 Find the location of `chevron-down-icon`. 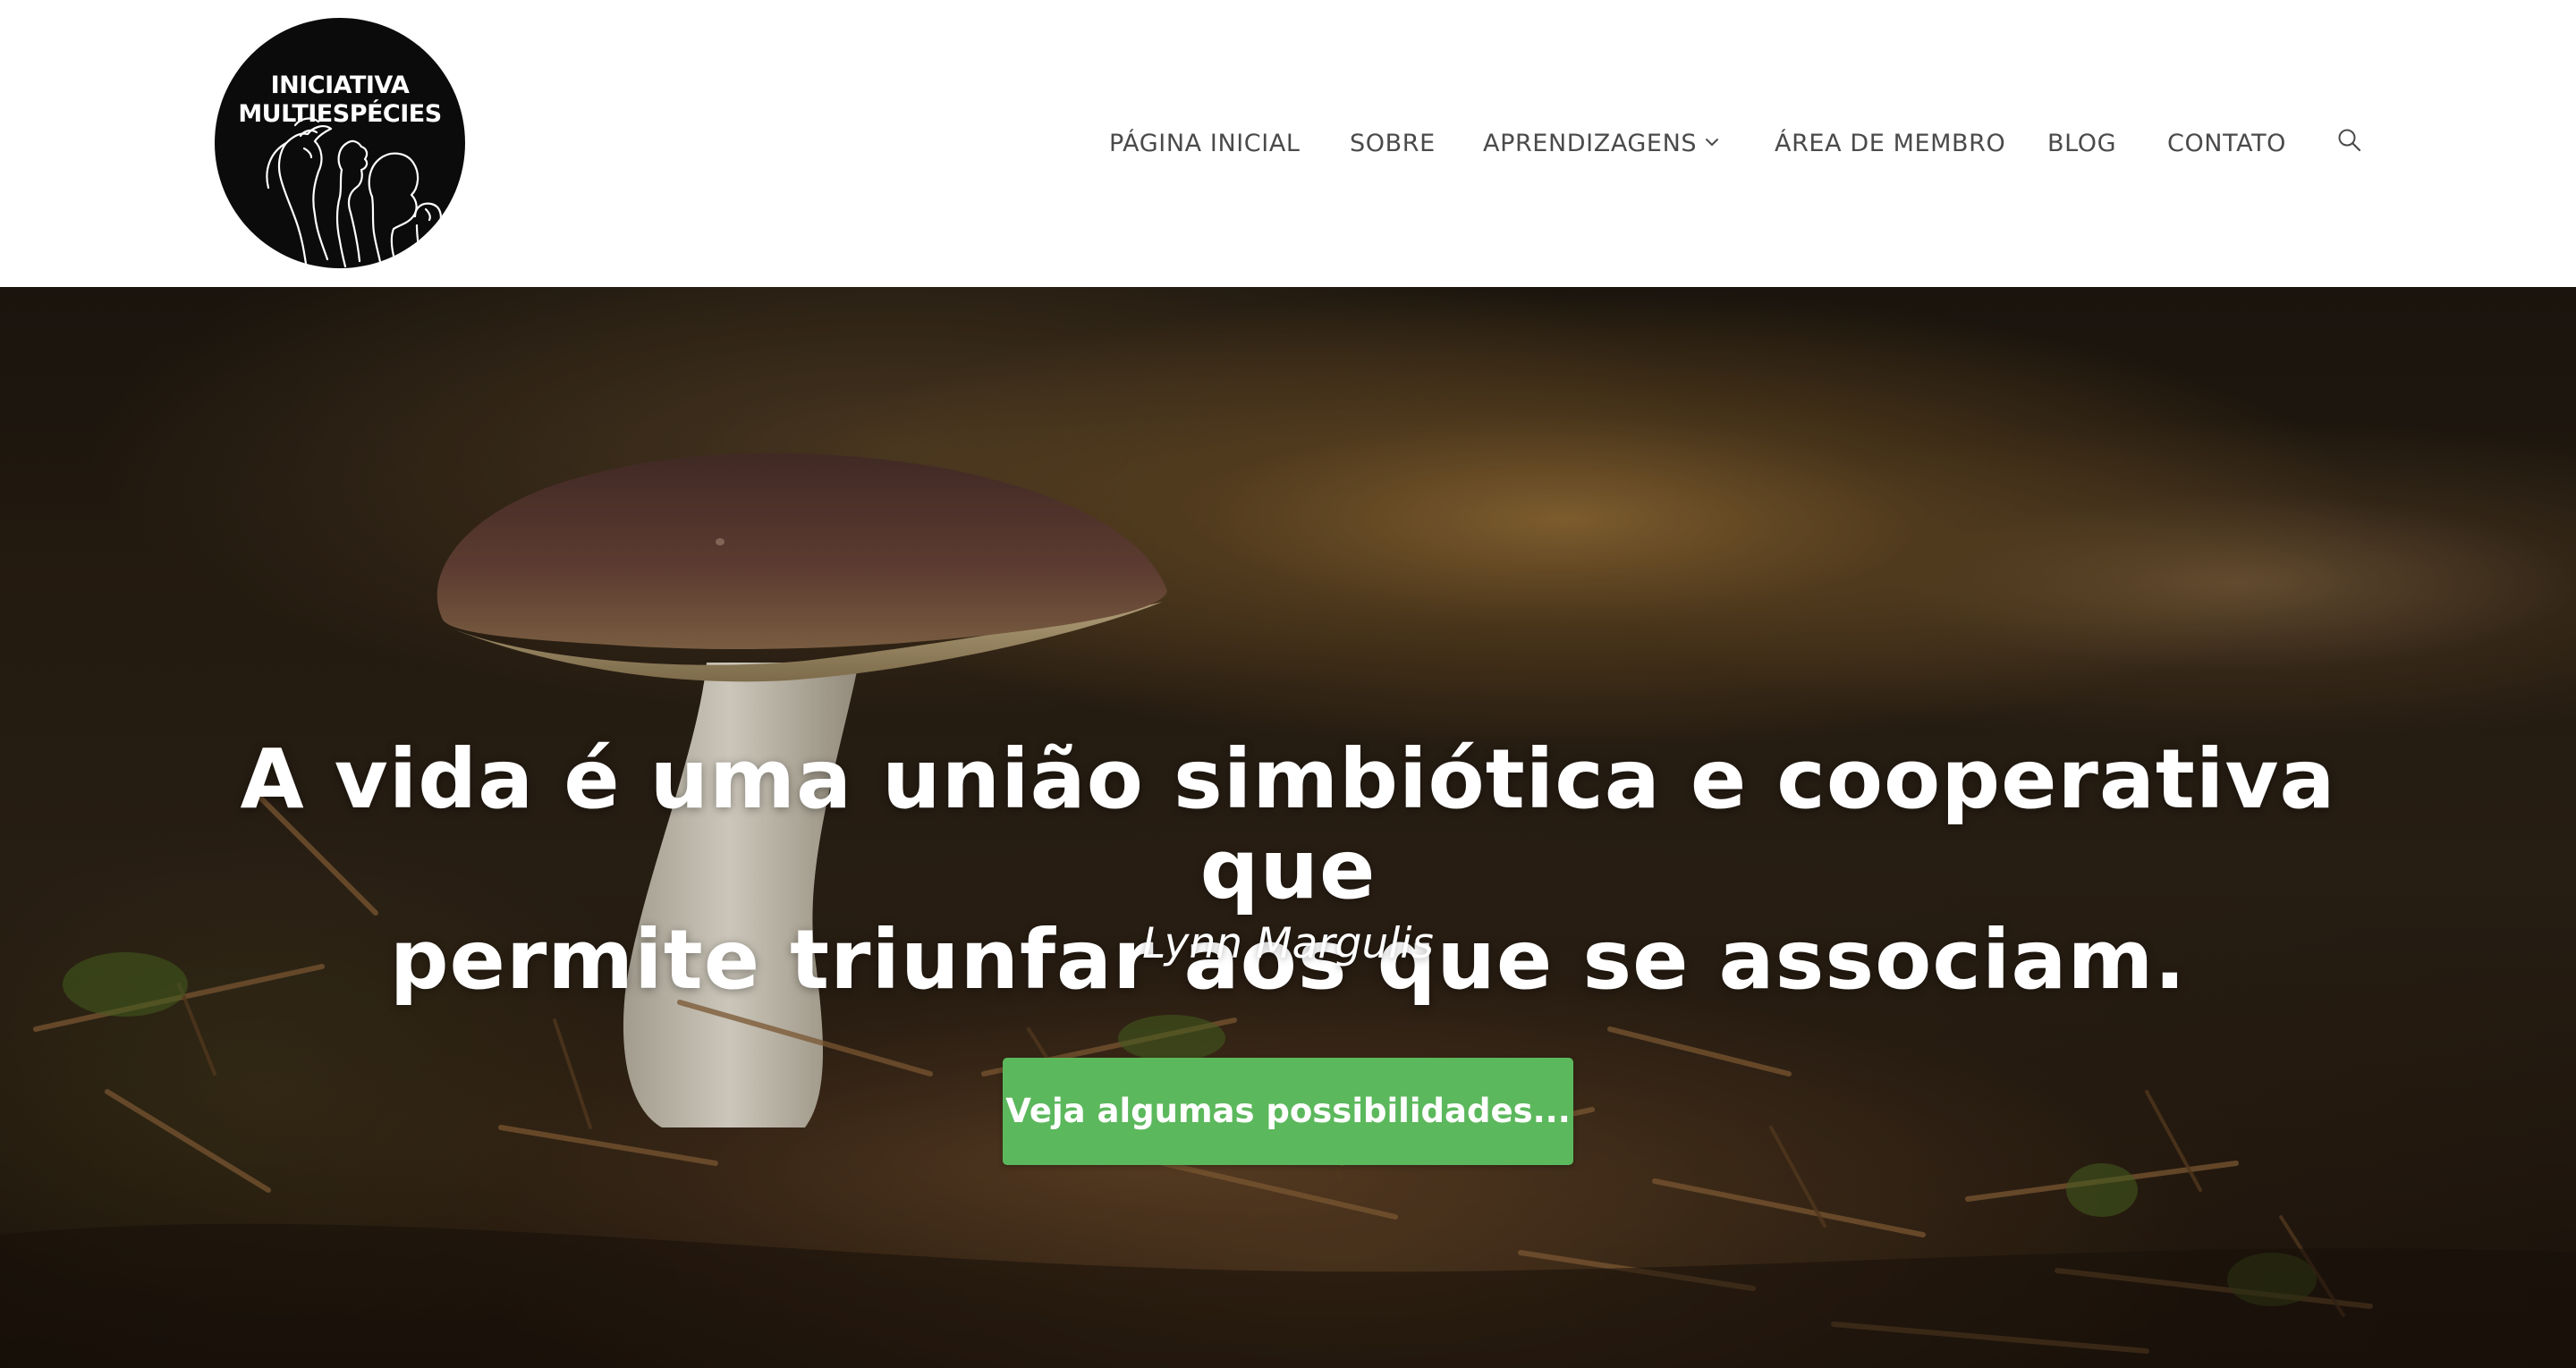

chevron-down-icon is located at coordinates (1712, 142).